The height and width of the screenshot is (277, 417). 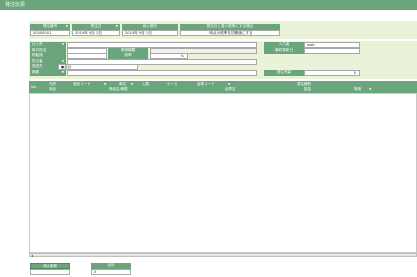 What do you see at coordinates (208, 5) in the screenshot?
I see `window-title-bar: 発注伝票` at bounding box center [208, 5].